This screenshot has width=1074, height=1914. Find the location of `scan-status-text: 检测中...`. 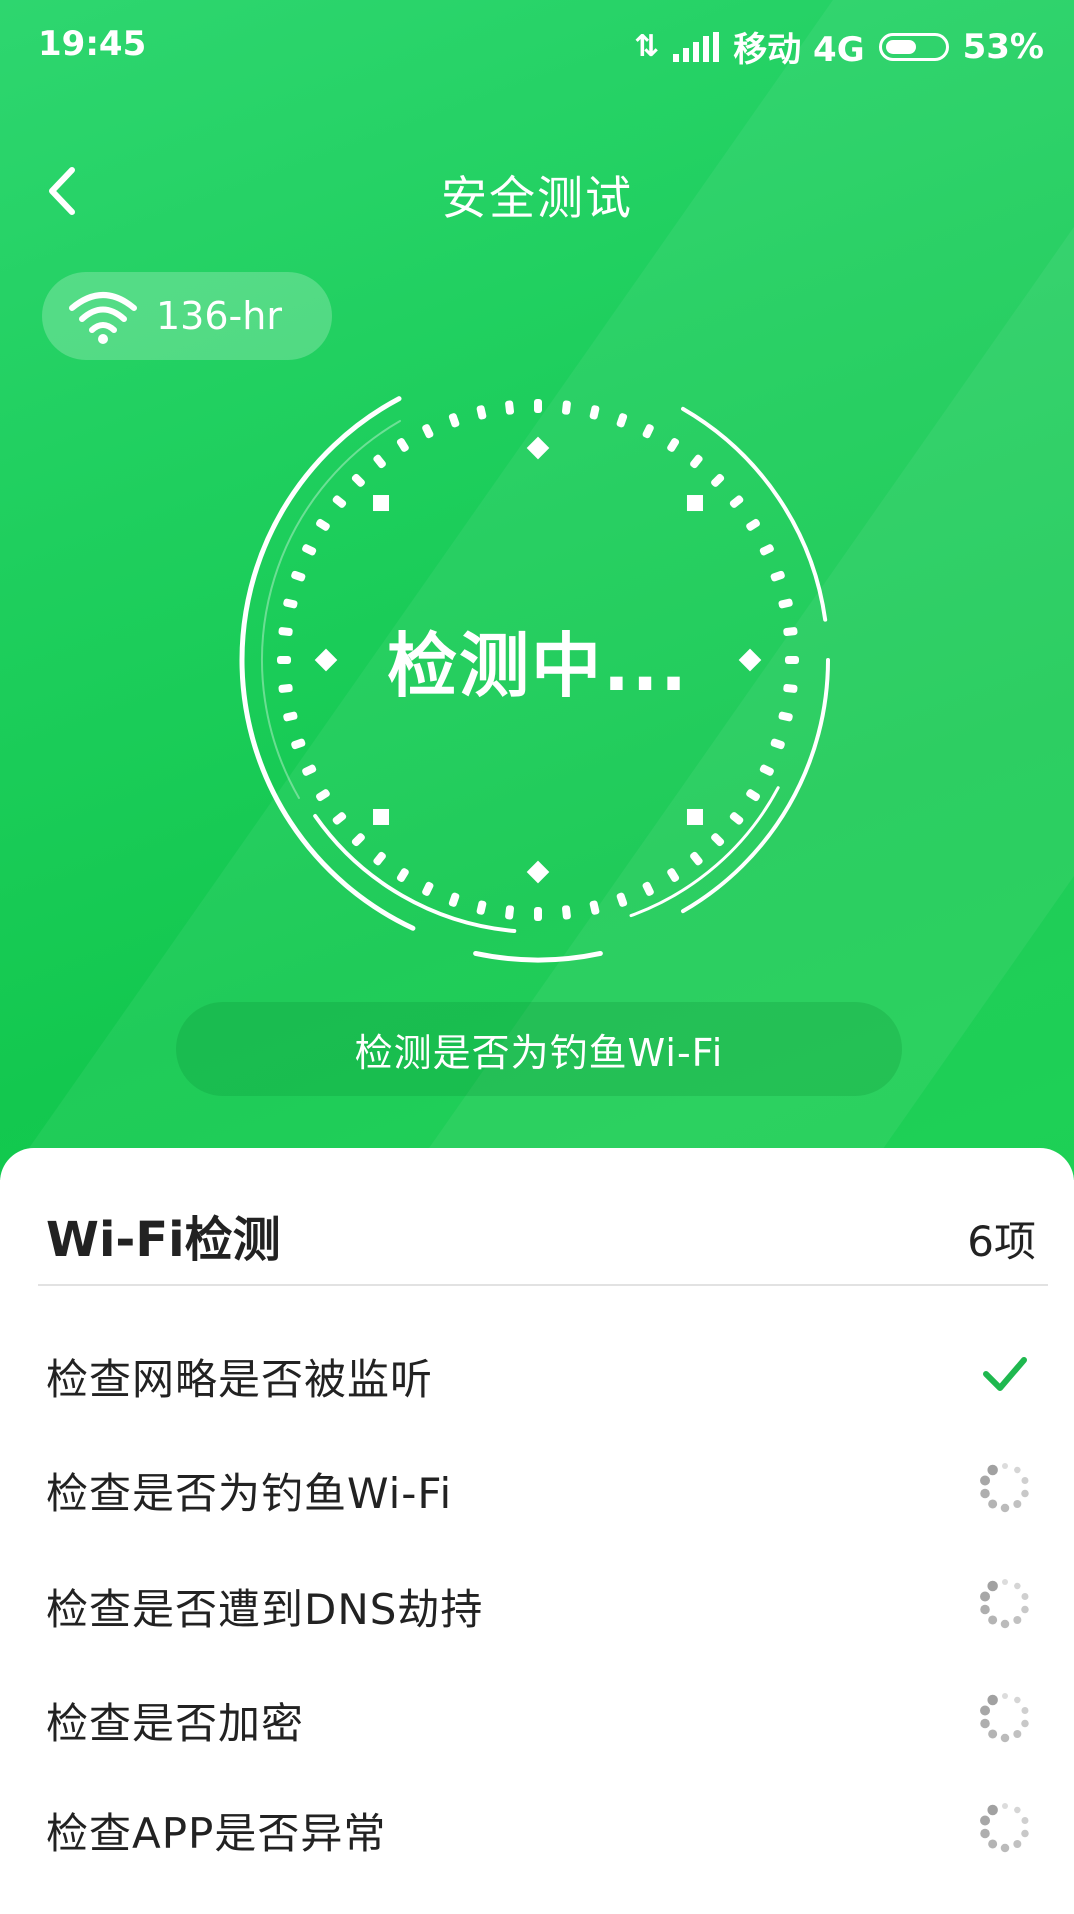

scan-status-text: 检测中... is located at coordinates (538, 665).